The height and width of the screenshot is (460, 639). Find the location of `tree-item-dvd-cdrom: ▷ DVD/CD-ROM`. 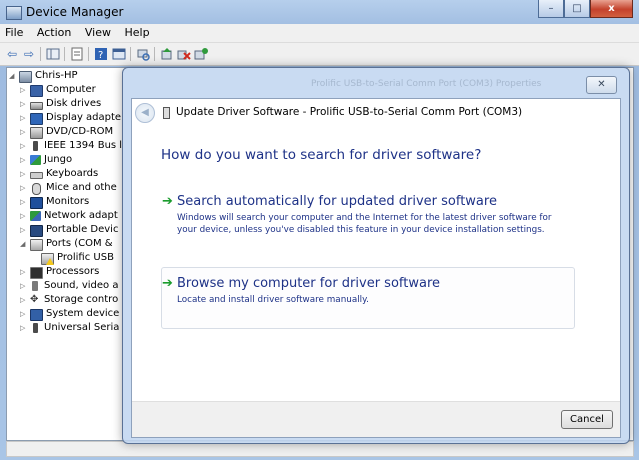

tree-item-dvd-cdrom: ▷ DVD/CD-ROM is located at coordinates (66, 132).